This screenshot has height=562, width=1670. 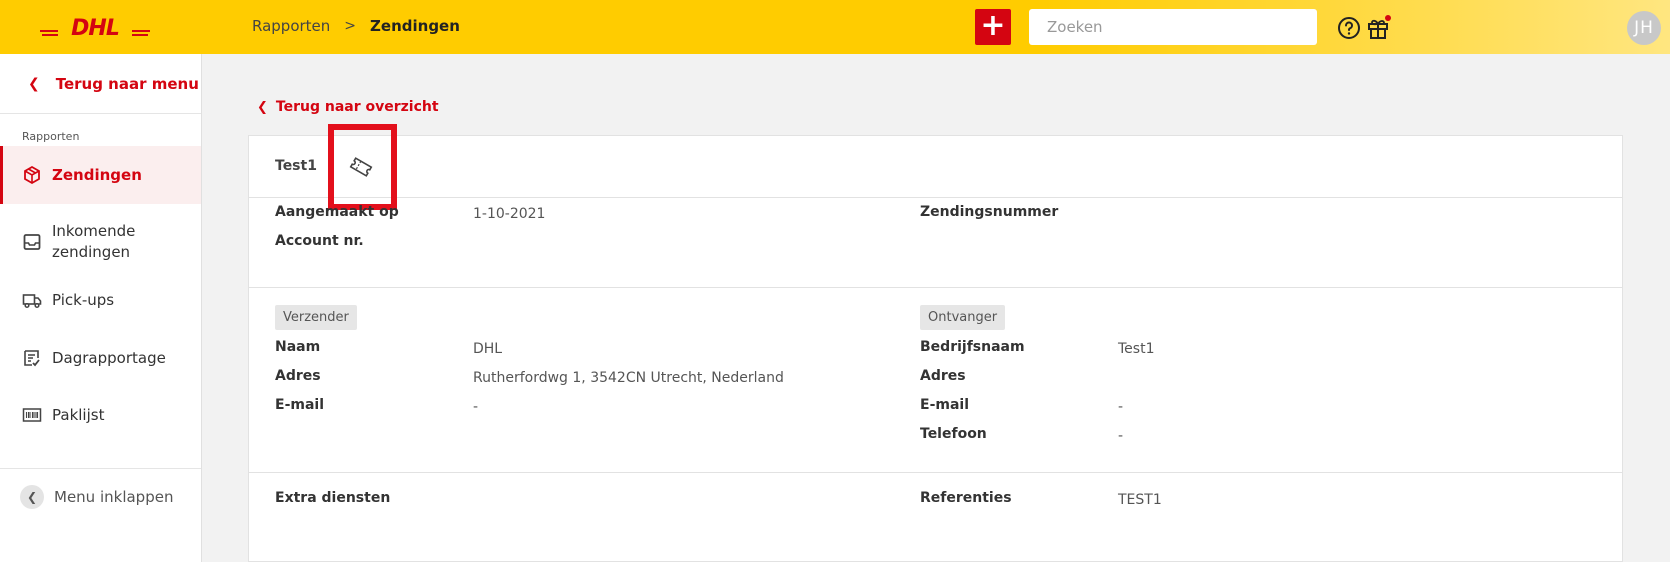 I want to click on back-to-menu-link: ❮ Terug naar menu, so click(x=100, y=84).